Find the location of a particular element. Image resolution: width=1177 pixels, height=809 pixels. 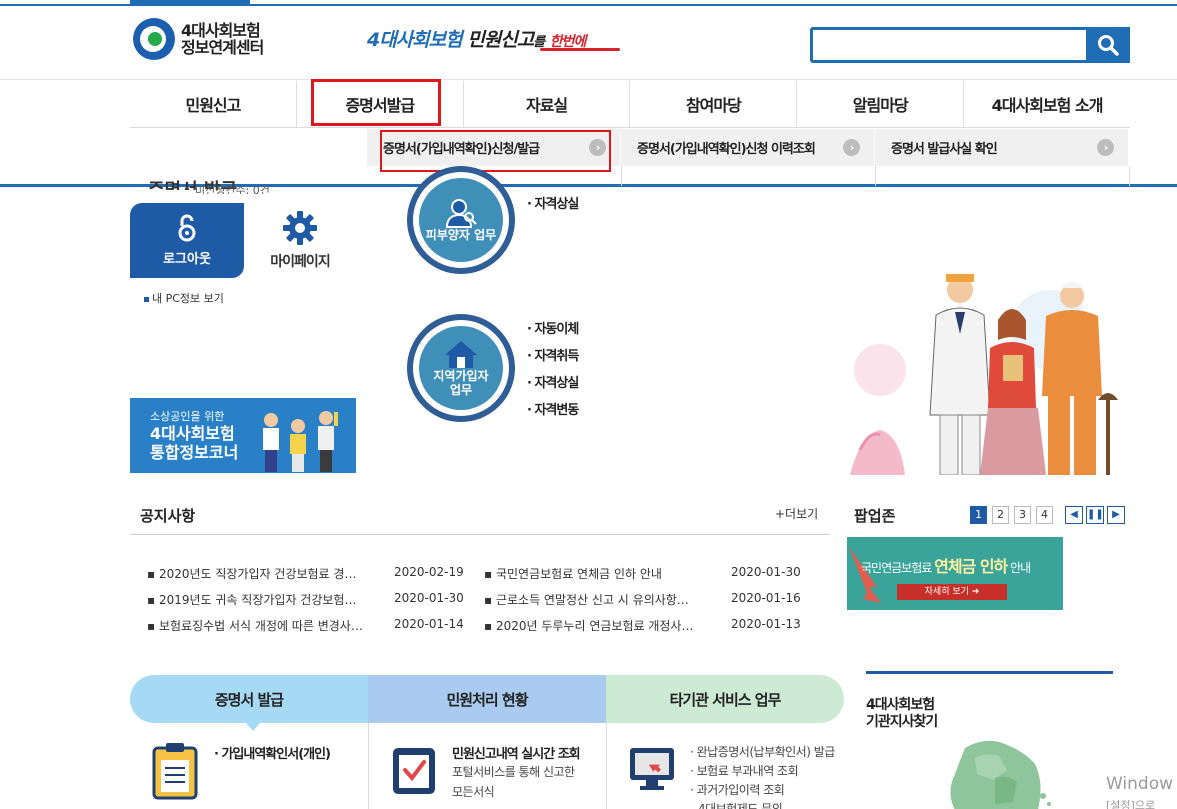

popup-zone-title: 팝업존 is located at coordinates (875, 516).